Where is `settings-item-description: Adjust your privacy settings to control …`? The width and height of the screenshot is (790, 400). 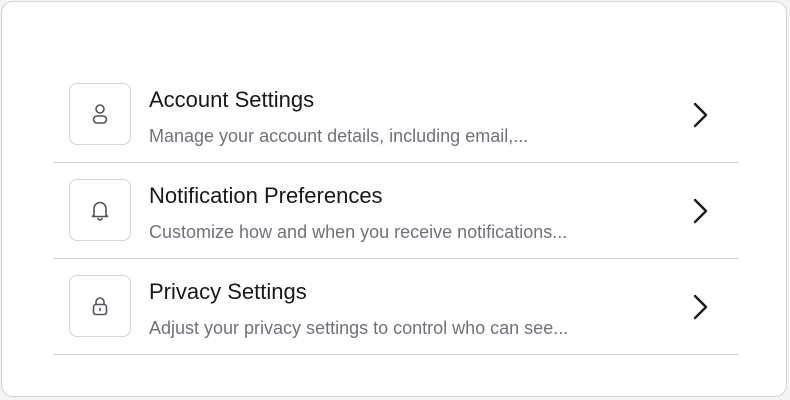
settings-item-description: Adjust your privacy settings to control … is located at coordinates (359, 328).